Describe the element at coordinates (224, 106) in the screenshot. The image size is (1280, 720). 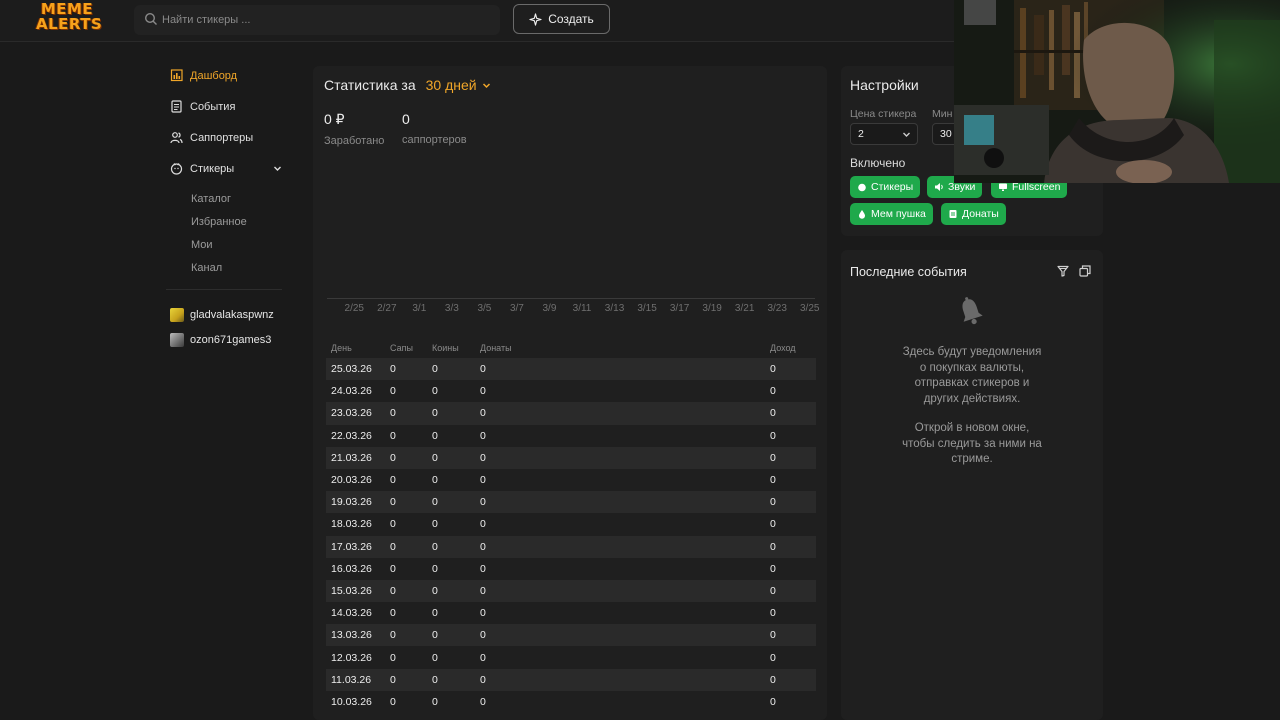
I see `sidebar-item-events: События` at that location.